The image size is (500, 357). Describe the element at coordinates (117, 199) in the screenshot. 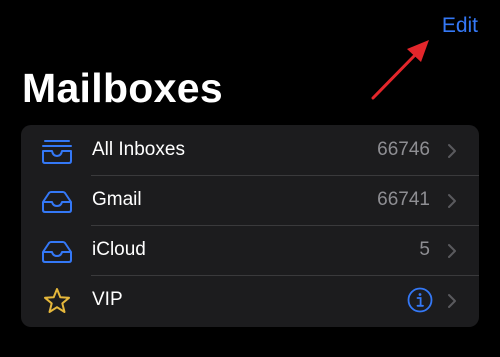

I see `mailbox-label: Gmail` at that location.